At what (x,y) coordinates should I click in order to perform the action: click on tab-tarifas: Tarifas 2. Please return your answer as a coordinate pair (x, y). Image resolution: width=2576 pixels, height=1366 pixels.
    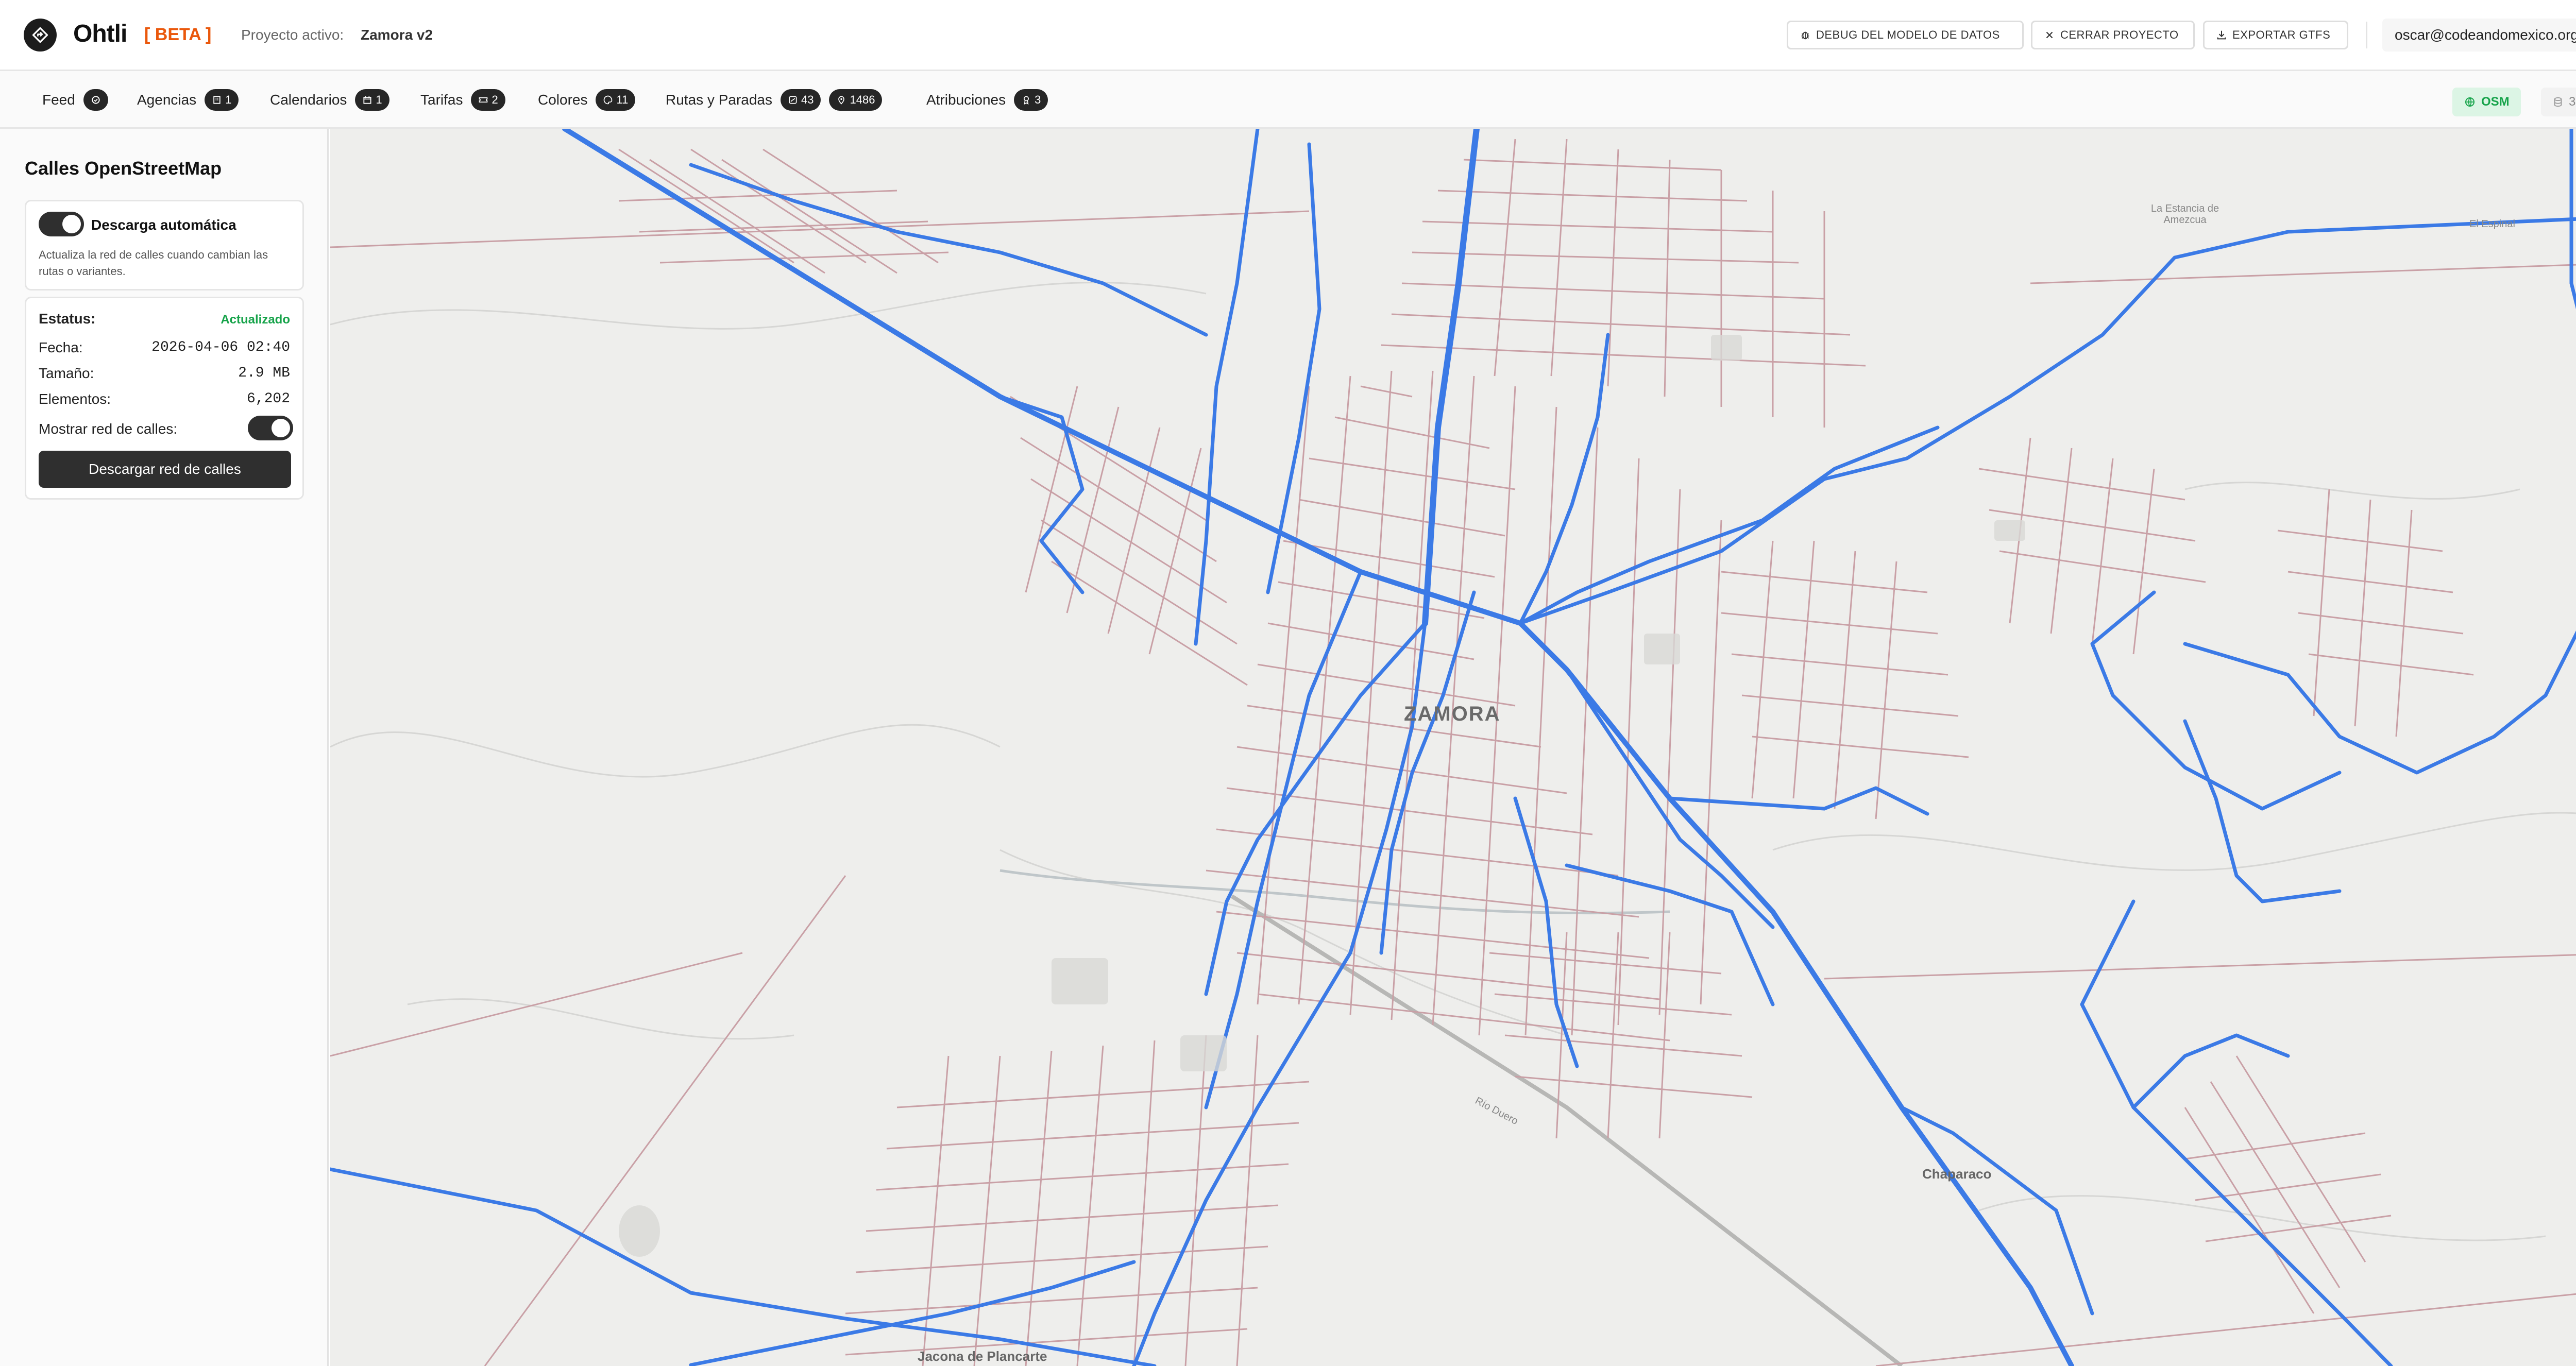
    Looking at the image, I should click on (462, 100).